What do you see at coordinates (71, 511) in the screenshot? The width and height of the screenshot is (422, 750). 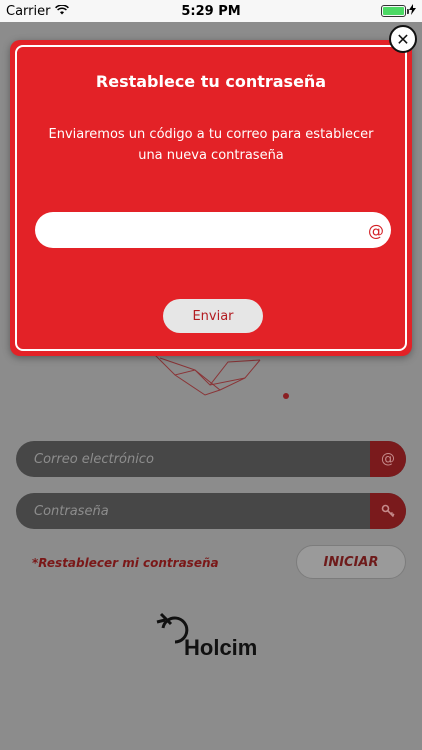 I see `password-placeholder: Contraseña` at bounding box center [71, 511].